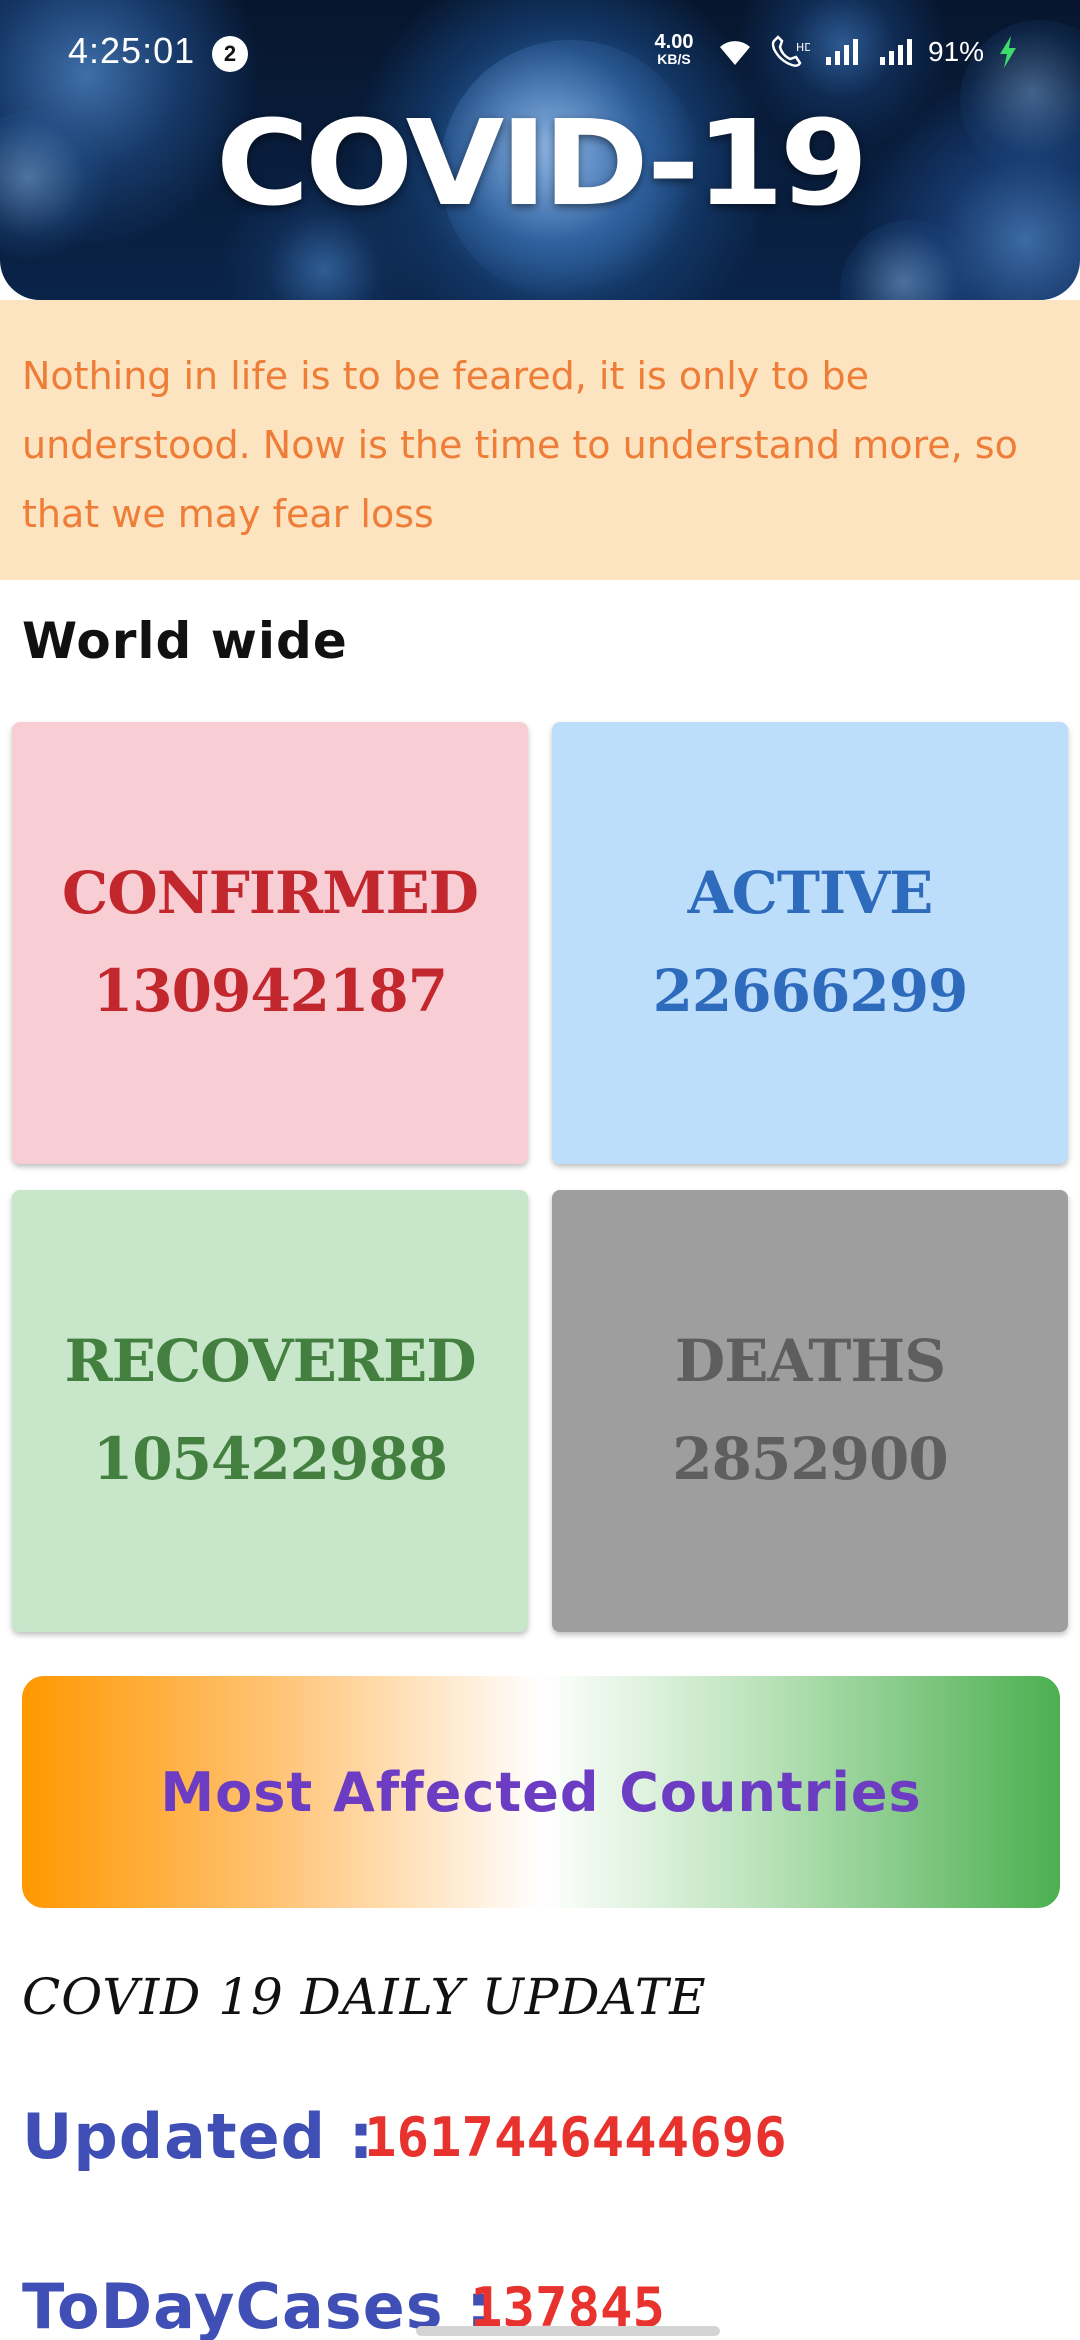 The width and height of the screenshot is (1080, 2340). I want to click on most-affected-countries-button: Most Affected Countries, so click(541, 1792).